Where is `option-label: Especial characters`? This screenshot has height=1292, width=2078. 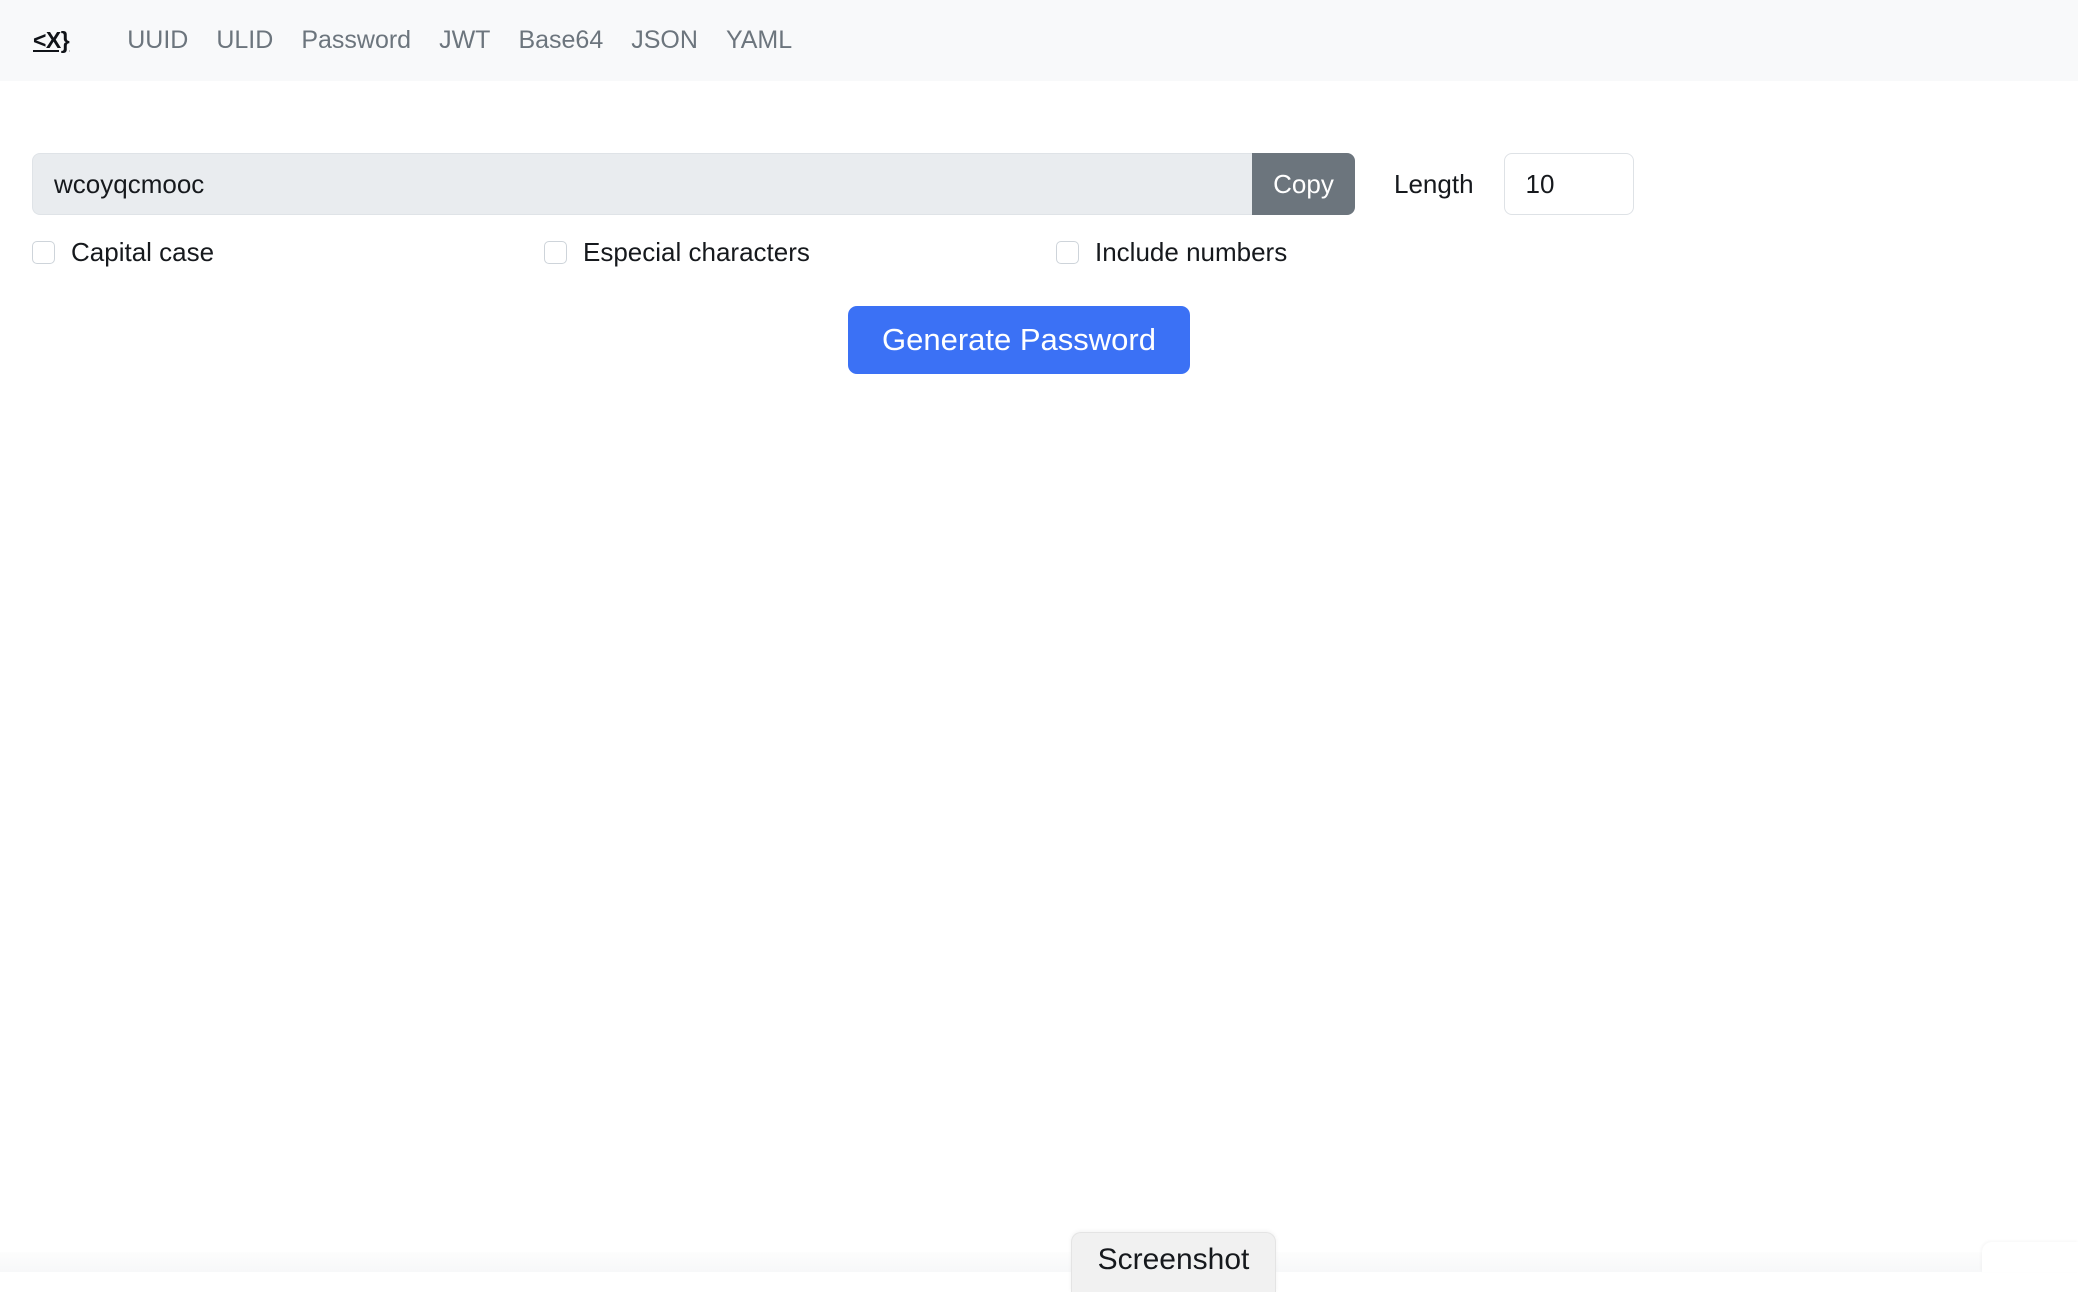
option-label: Especial characters is located at coordinates (696, 252).